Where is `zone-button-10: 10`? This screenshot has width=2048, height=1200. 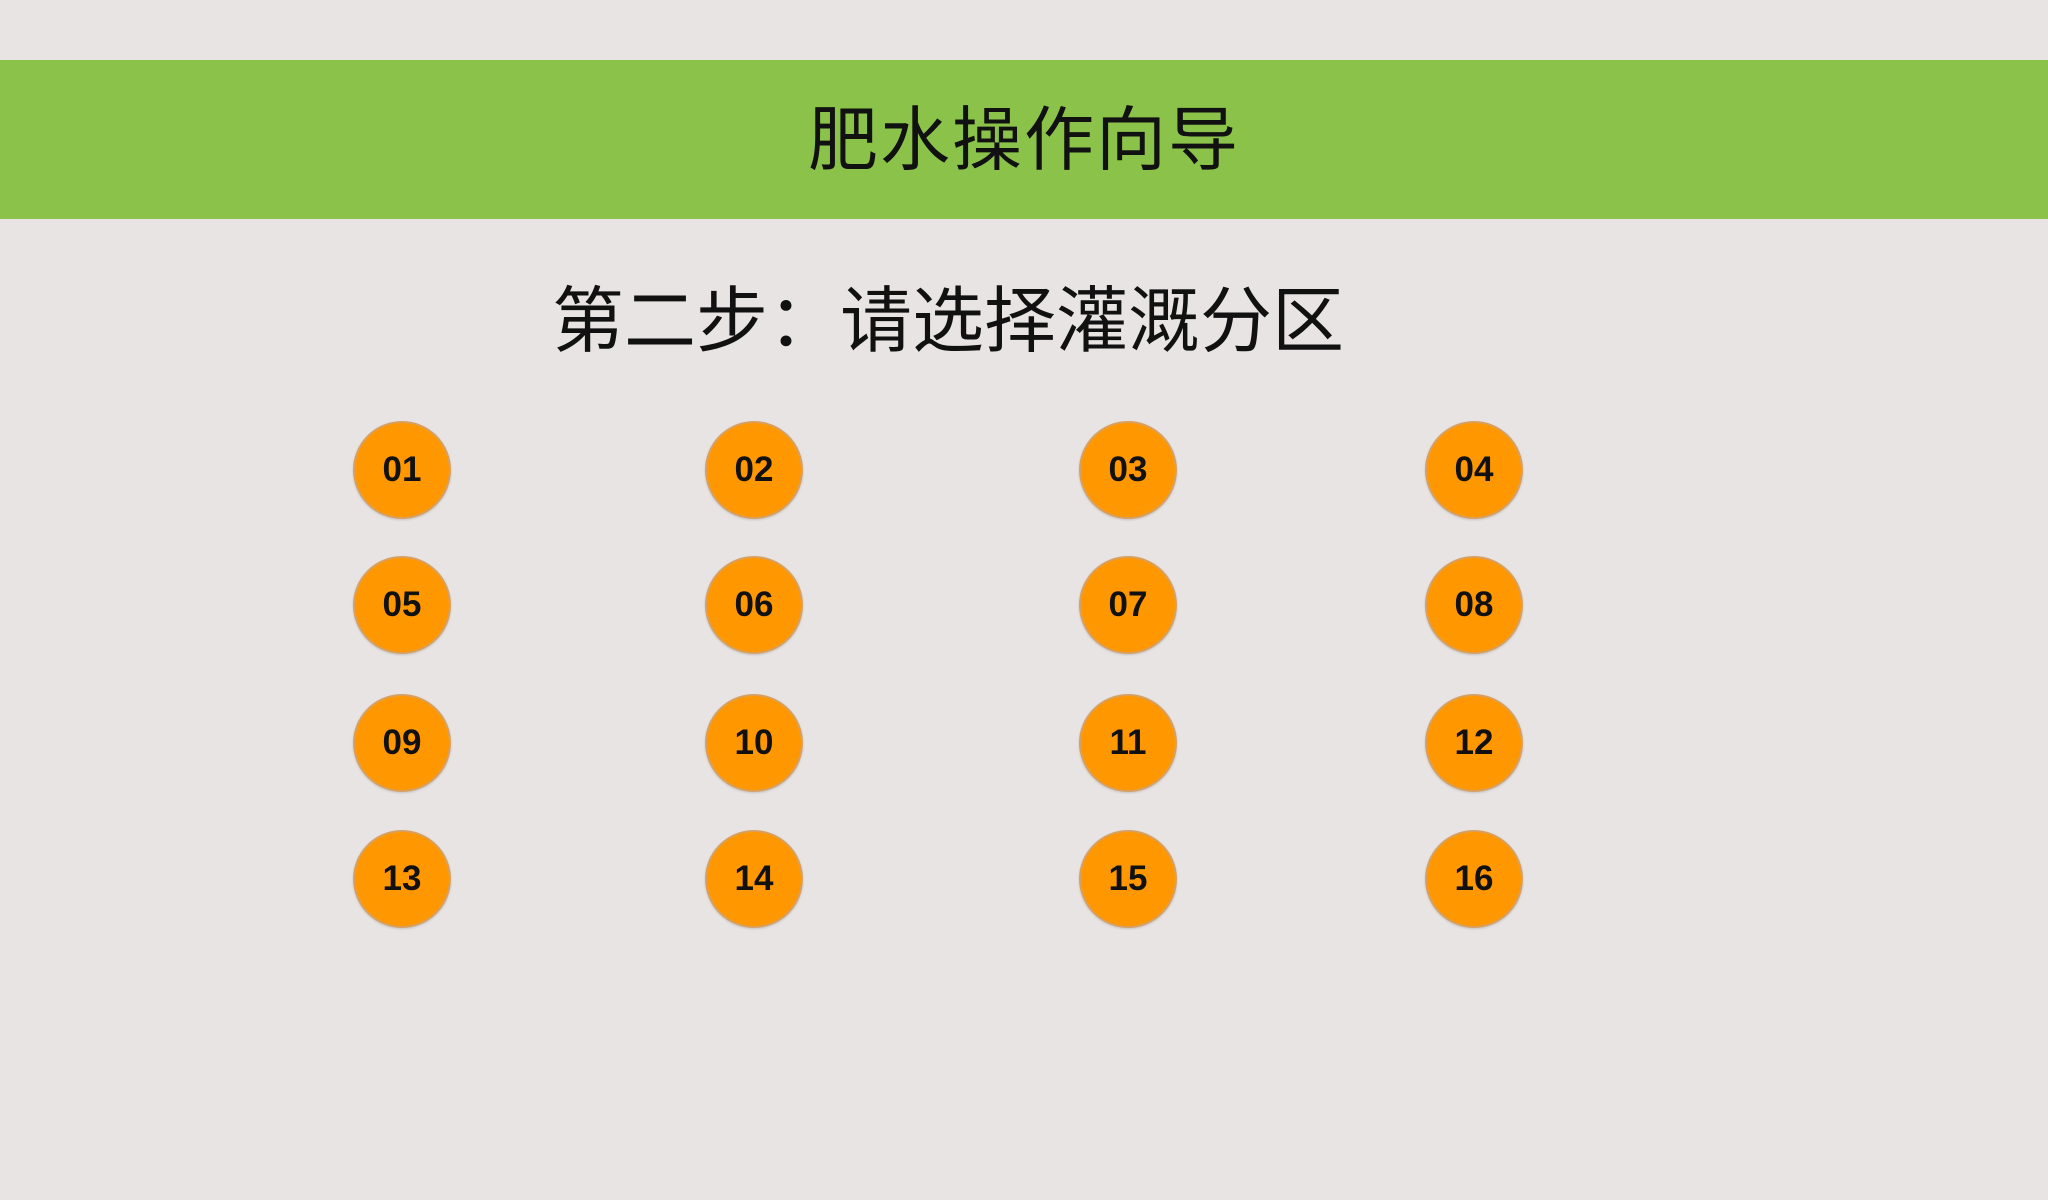 zone-button-10: 10 is located at coordinates (754, 743).